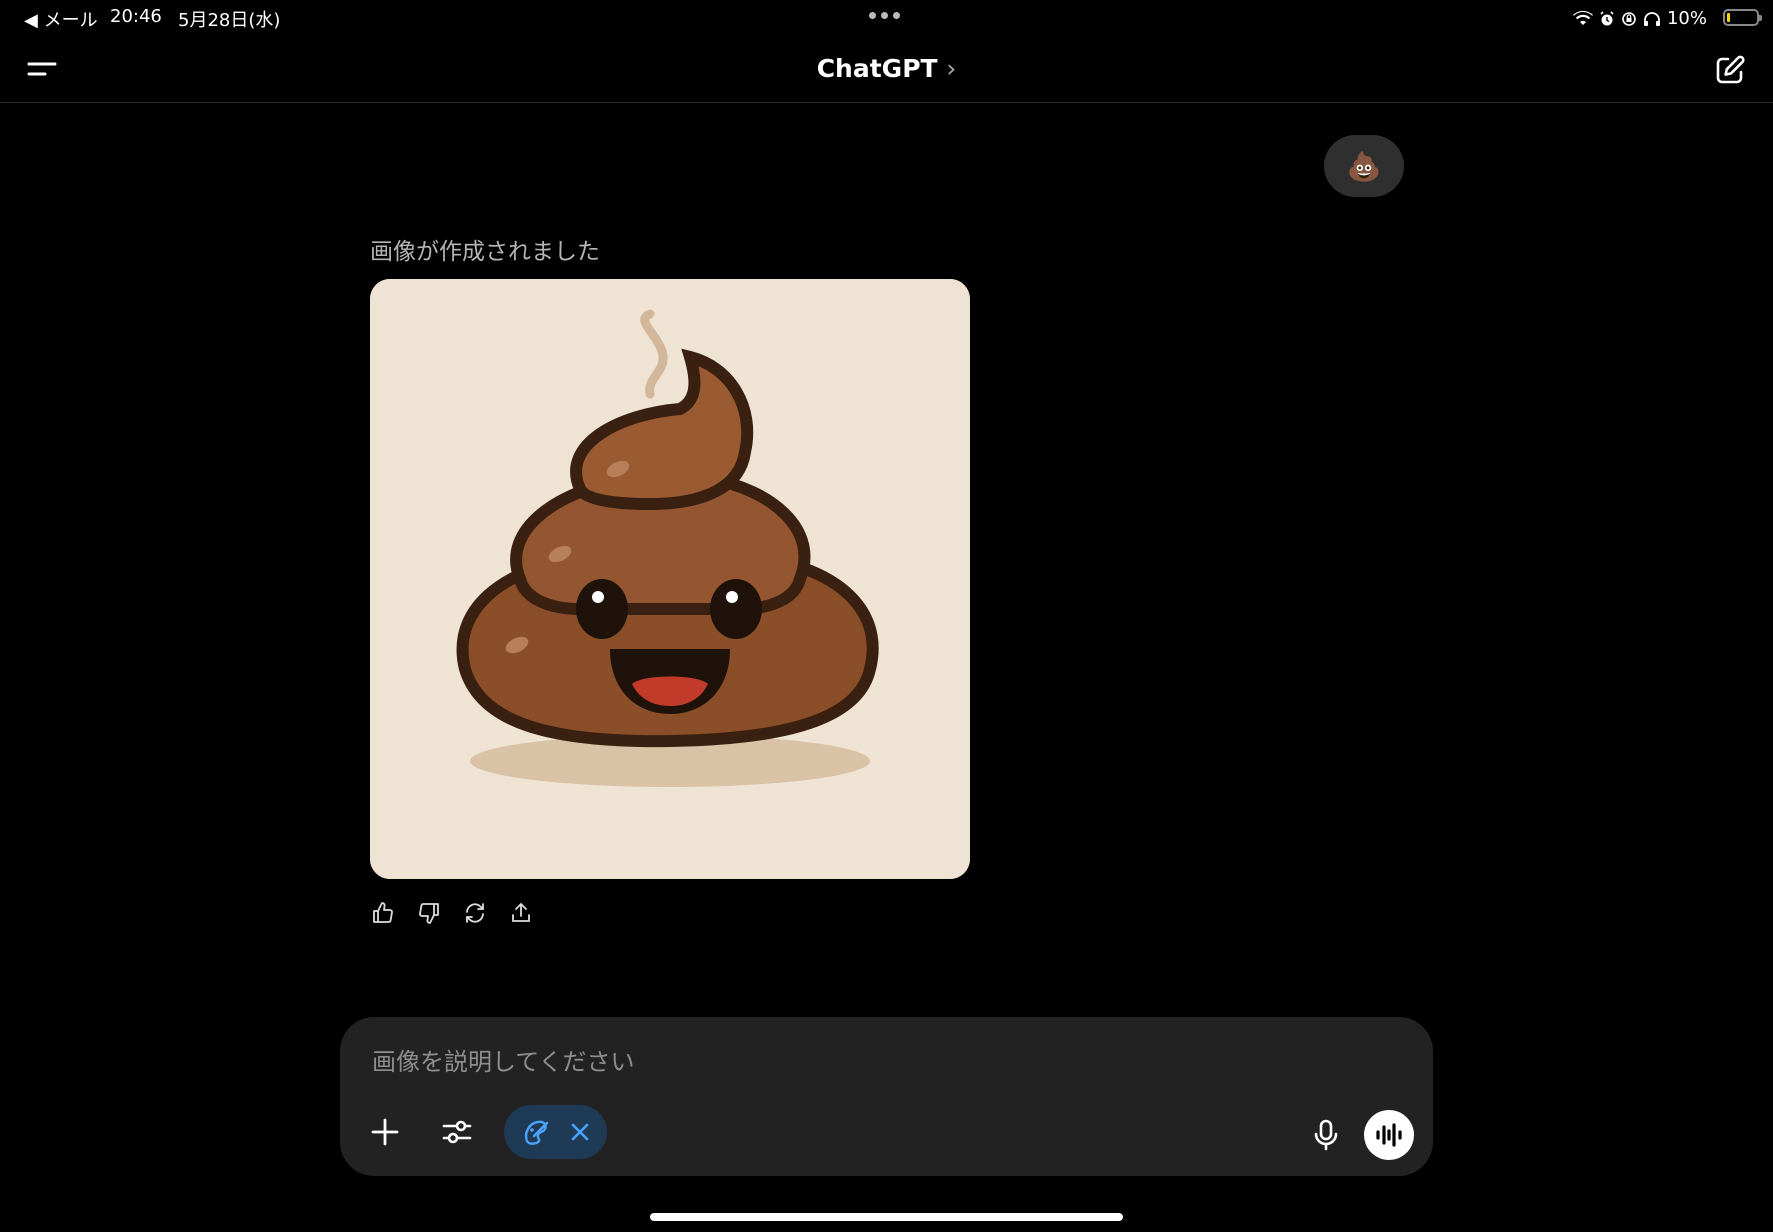  I want to click on add-attachment-button, so click(385, 1132).